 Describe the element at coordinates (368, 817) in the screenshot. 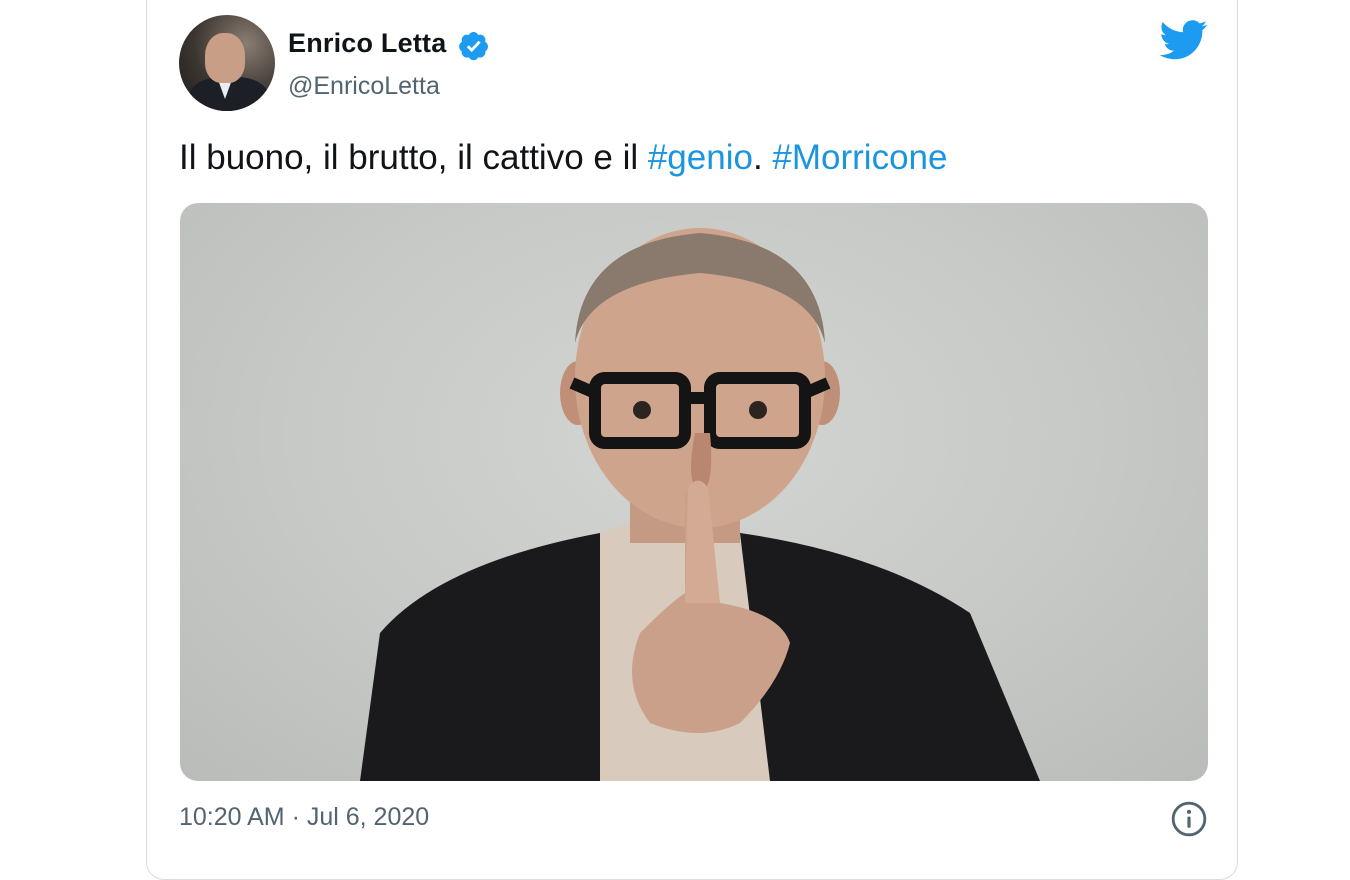

I see `timestamp-date: Jul 6, 2020` at that location.